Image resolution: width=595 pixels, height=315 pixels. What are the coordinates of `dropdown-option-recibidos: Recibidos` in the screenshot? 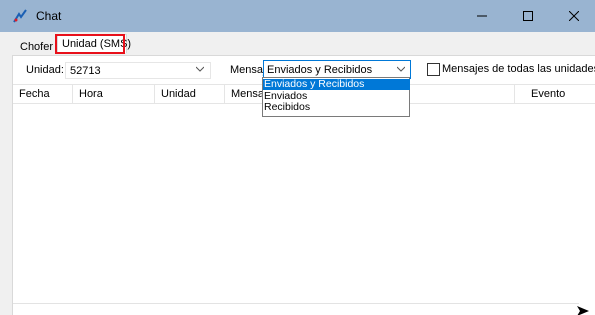 It's located at (336, 107).